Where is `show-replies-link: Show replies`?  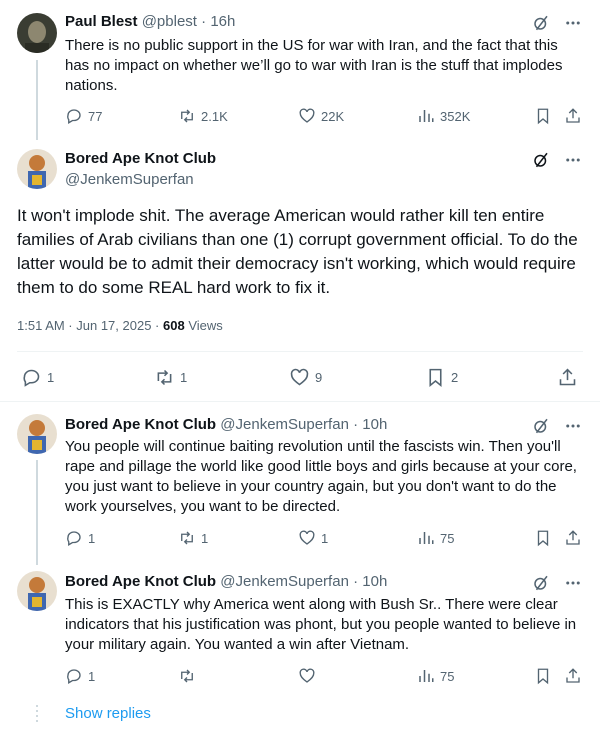 show-replies-link: Show replies is located at coordinates (108, 713).